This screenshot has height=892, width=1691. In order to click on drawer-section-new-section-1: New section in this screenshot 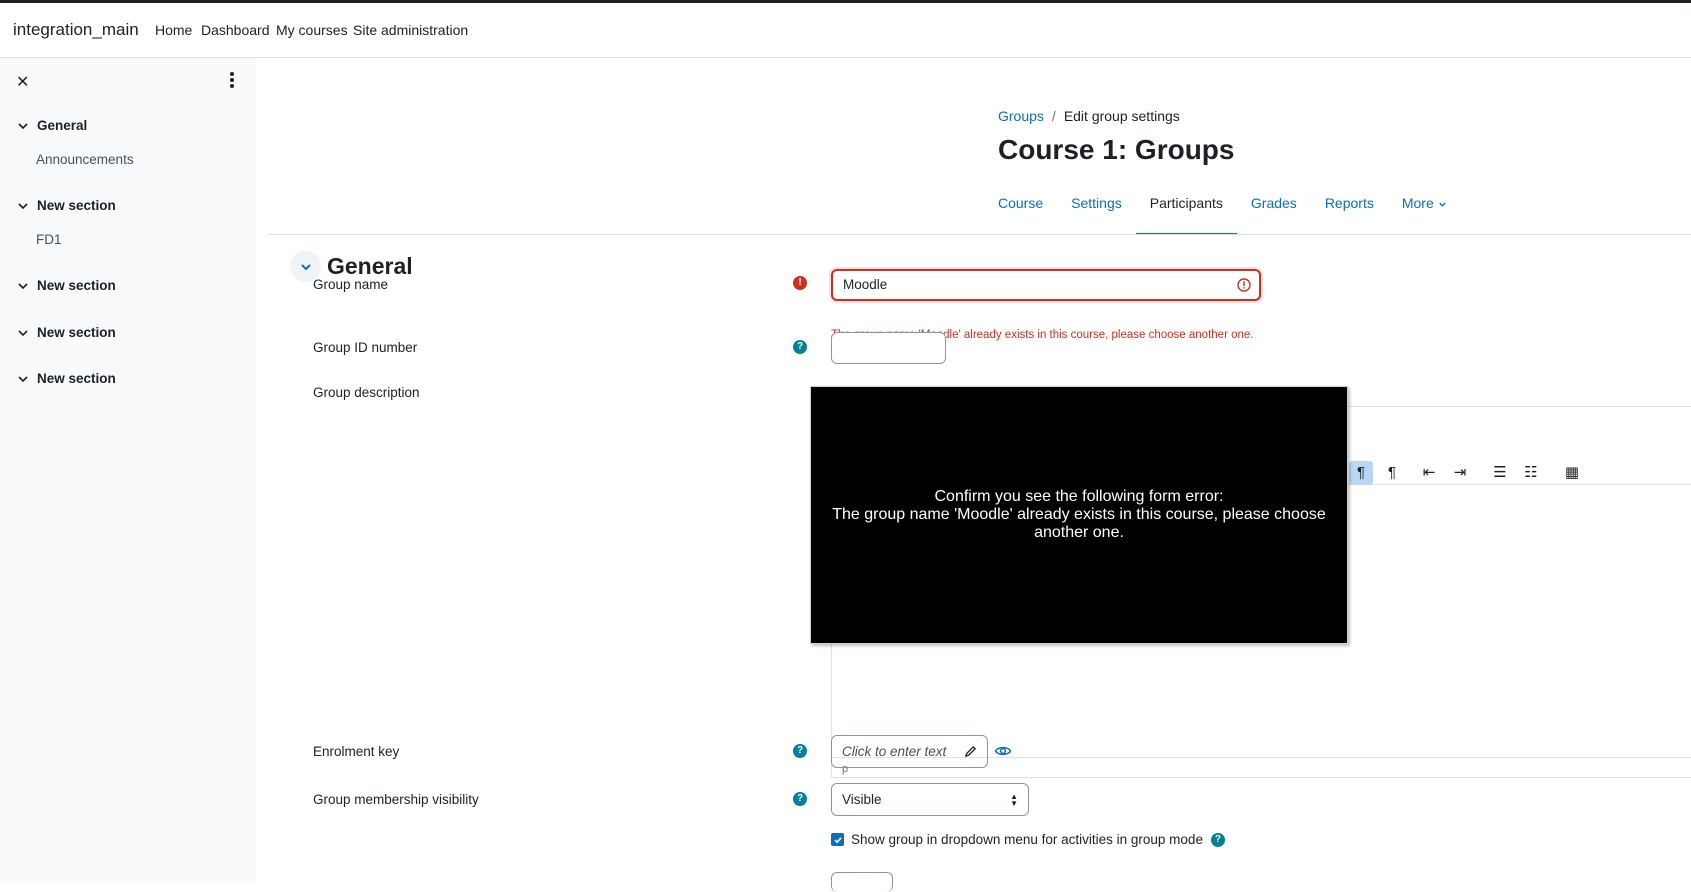, I will do `click(66, 205)`.